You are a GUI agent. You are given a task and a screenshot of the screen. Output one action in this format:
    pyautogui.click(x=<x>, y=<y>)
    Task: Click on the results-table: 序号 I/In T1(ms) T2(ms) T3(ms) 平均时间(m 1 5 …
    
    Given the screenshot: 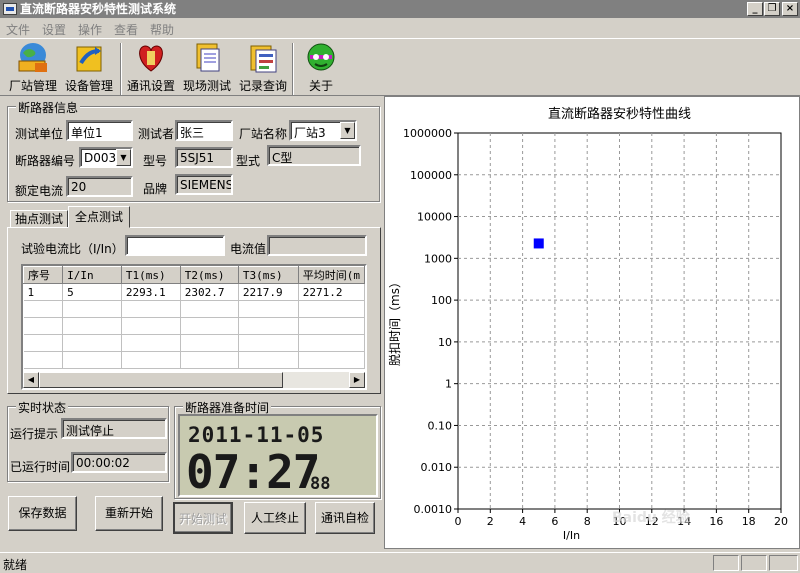 What is the action you would take?
    pyautogui.click(x=194, y=327)
    